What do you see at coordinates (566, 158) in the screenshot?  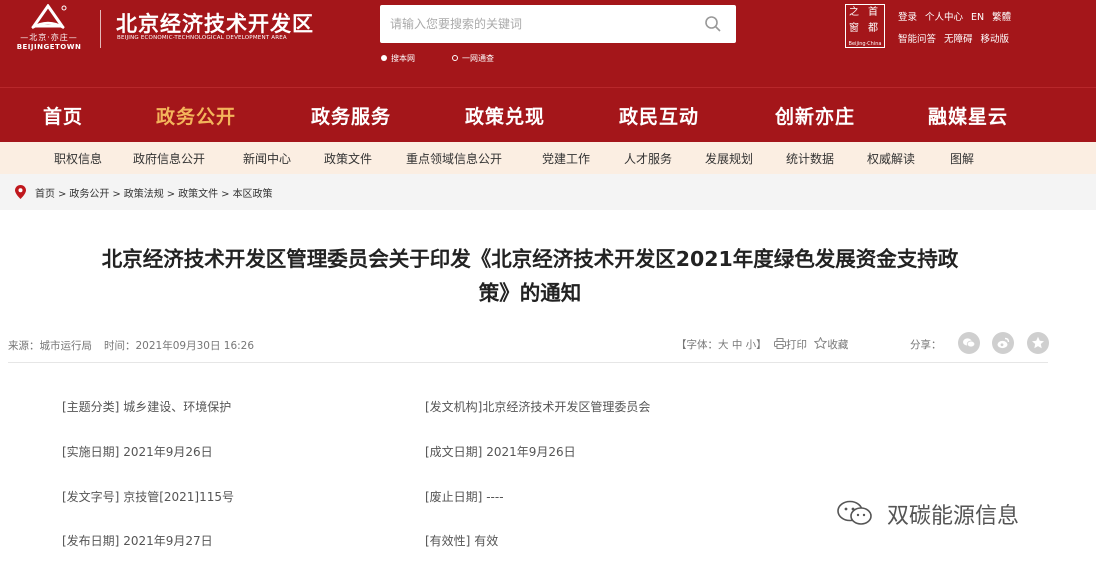 I see `sub-nav-item: 党建工作` at bounding box center [566, 158].